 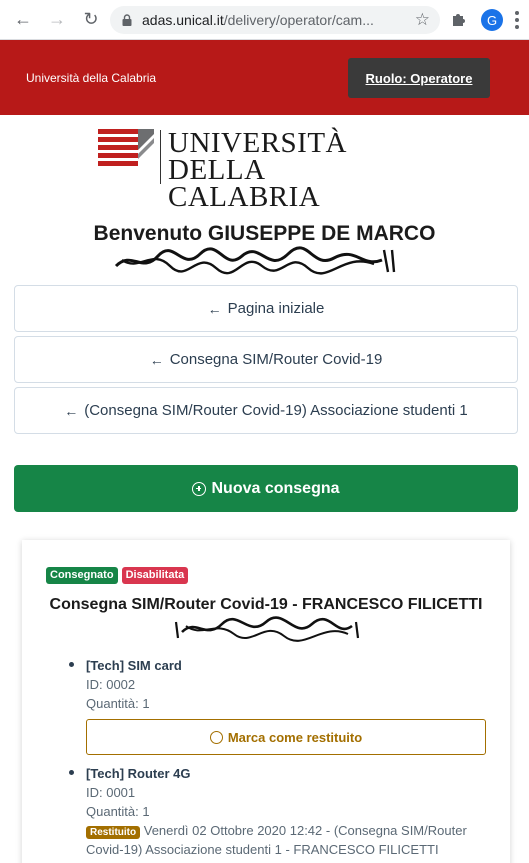 What do you see at coordinates (57, 20) in the screenshot?
I see `forward-arrow-icon: →` at bounding box center [57, 20].